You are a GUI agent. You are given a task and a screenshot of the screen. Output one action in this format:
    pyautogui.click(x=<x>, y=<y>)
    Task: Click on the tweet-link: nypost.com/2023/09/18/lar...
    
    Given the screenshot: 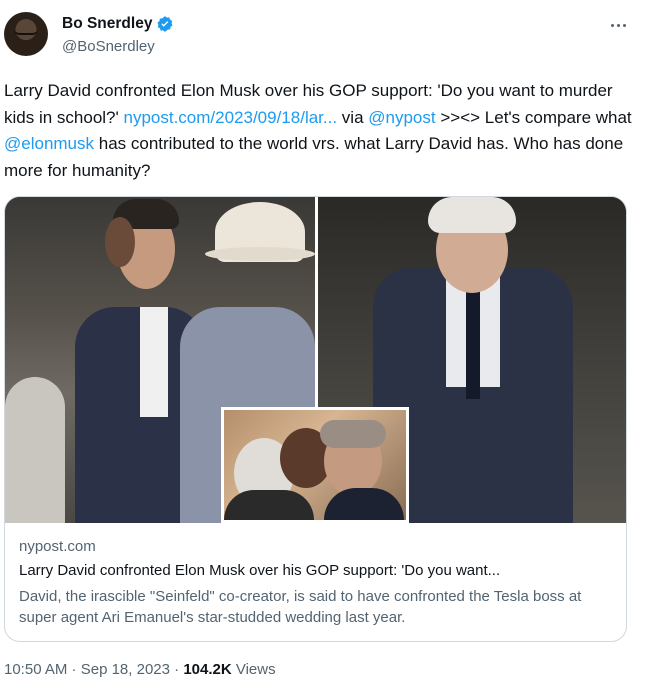 What is the action you would take?
    pyautogui.click(x=230, y=117)
    